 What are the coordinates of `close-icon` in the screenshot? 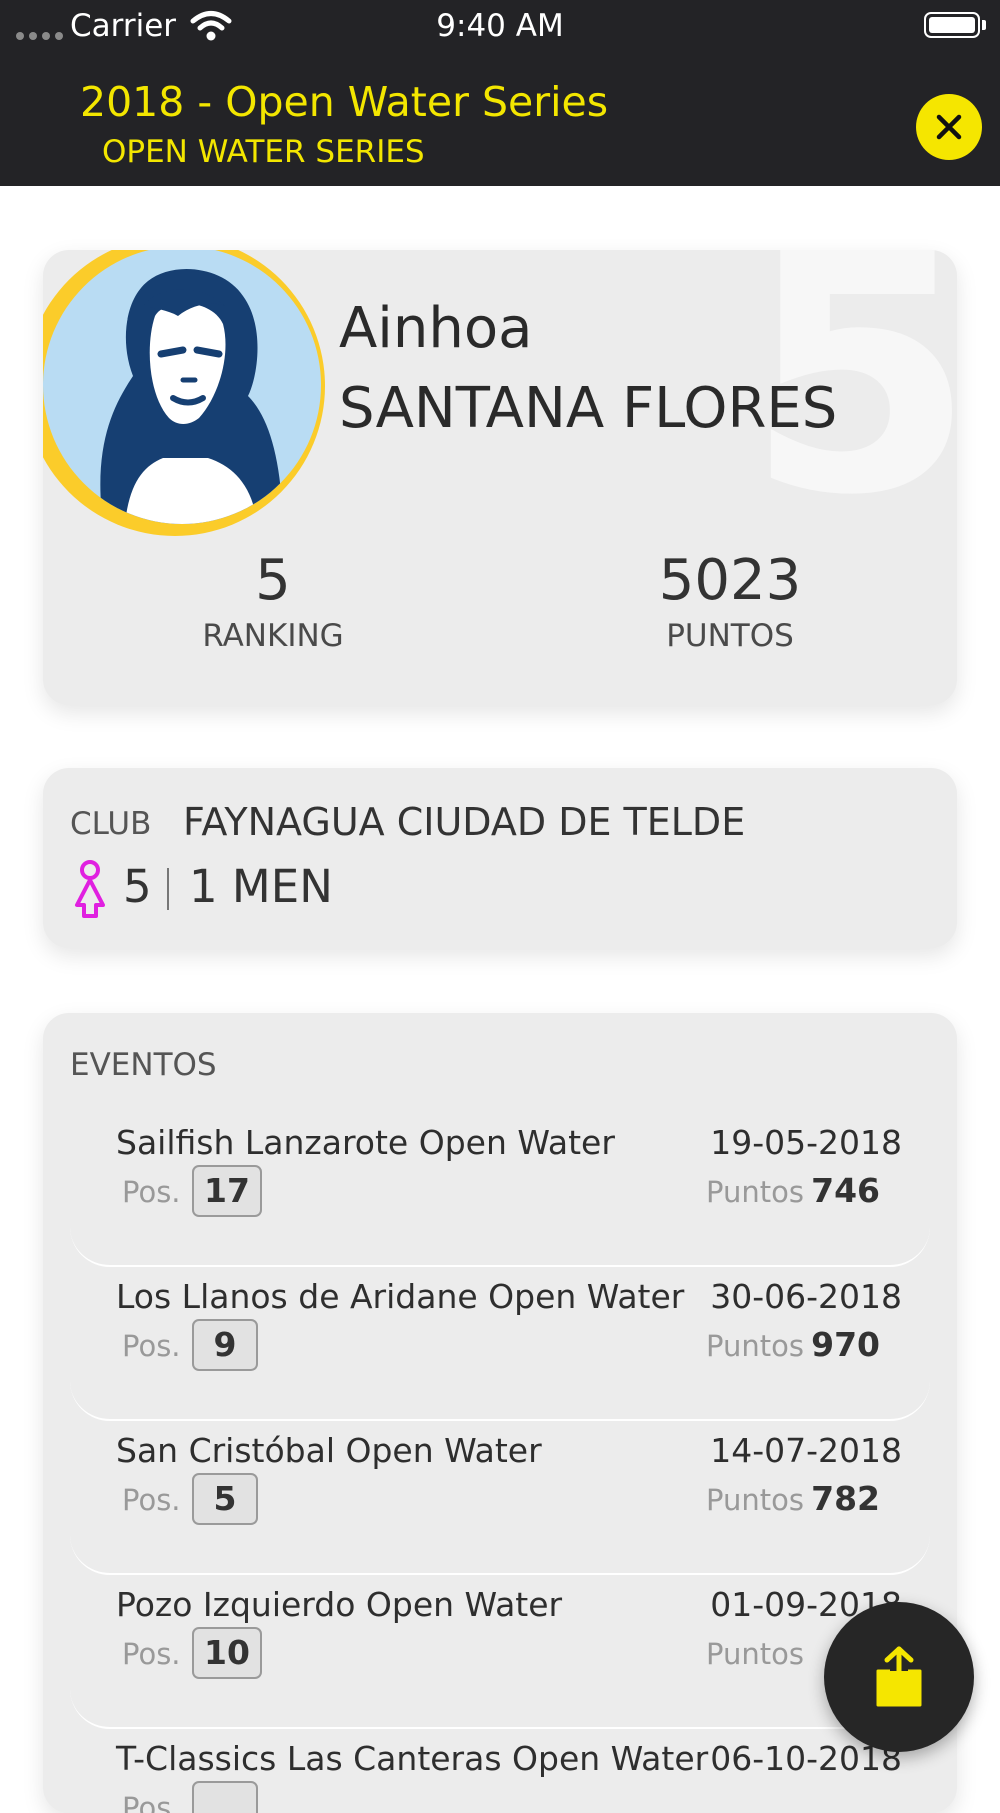 It's located at (949, 127).